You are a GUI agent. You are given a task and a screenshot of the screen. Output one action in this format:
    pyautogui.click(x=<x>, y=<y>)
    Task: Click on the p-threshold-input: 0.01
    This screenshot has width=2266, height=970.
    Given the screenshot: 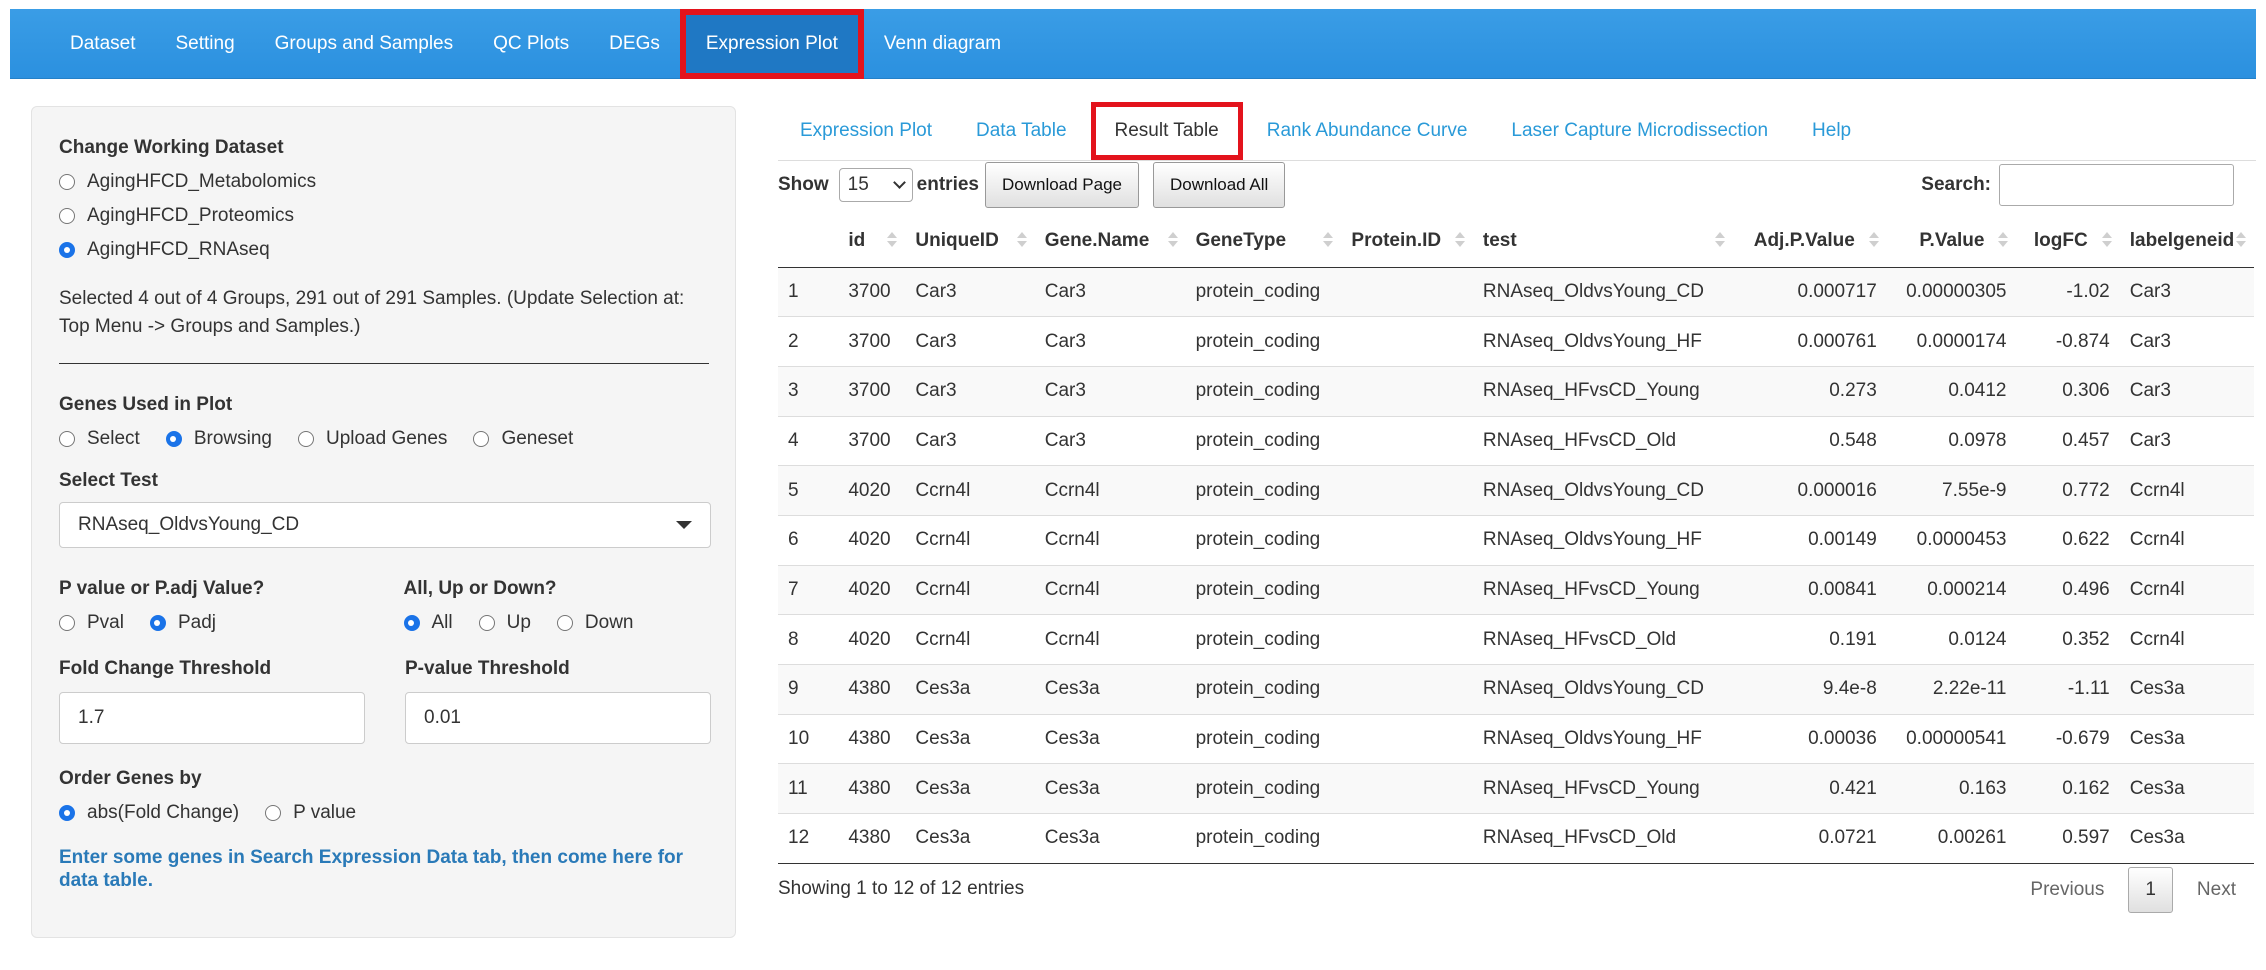 What is the action you would take?
    pyautogui.click(x=558, y=718)
    